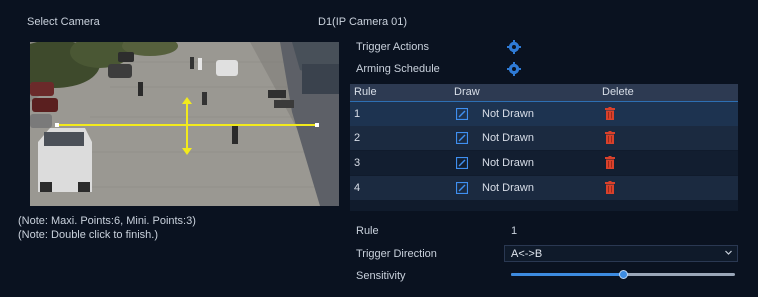 This screenshot has height=297, width=758. Describe the element at coordinates (567, 274) in the screenshot. I see `sensitivity-slider-fill` at that location.